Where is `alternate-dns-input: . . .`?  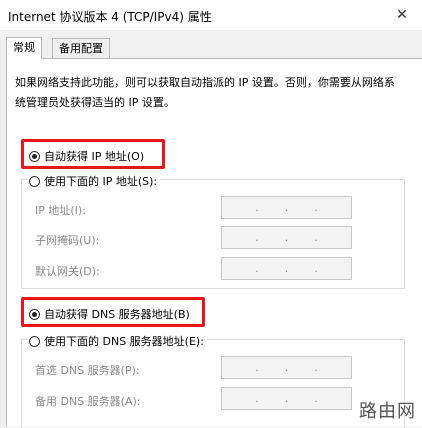
alternate-dns-input: . . . is located at coordinates (286, 398).